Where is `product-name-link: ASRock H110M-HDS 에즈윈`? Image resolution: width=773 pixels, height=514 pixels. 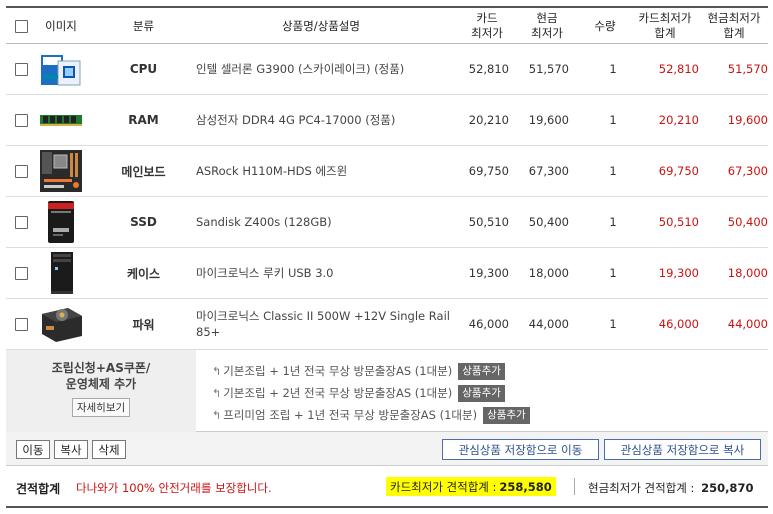
product-name-link: ASRock H110M-HDS 에즈윈 is located at coordinates (331, 171).